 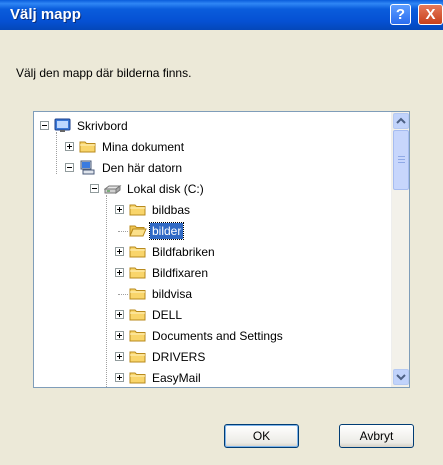 I want to click on dialog-title: Välj mapp, so click(x=45, y=14).